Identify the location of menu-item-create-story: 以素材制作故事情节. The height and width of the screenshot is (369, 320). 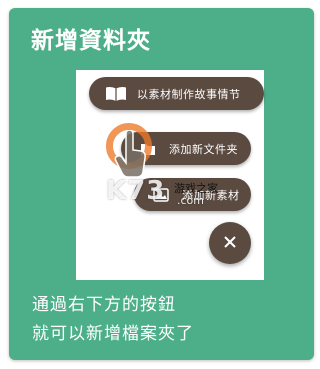
(176, 93).